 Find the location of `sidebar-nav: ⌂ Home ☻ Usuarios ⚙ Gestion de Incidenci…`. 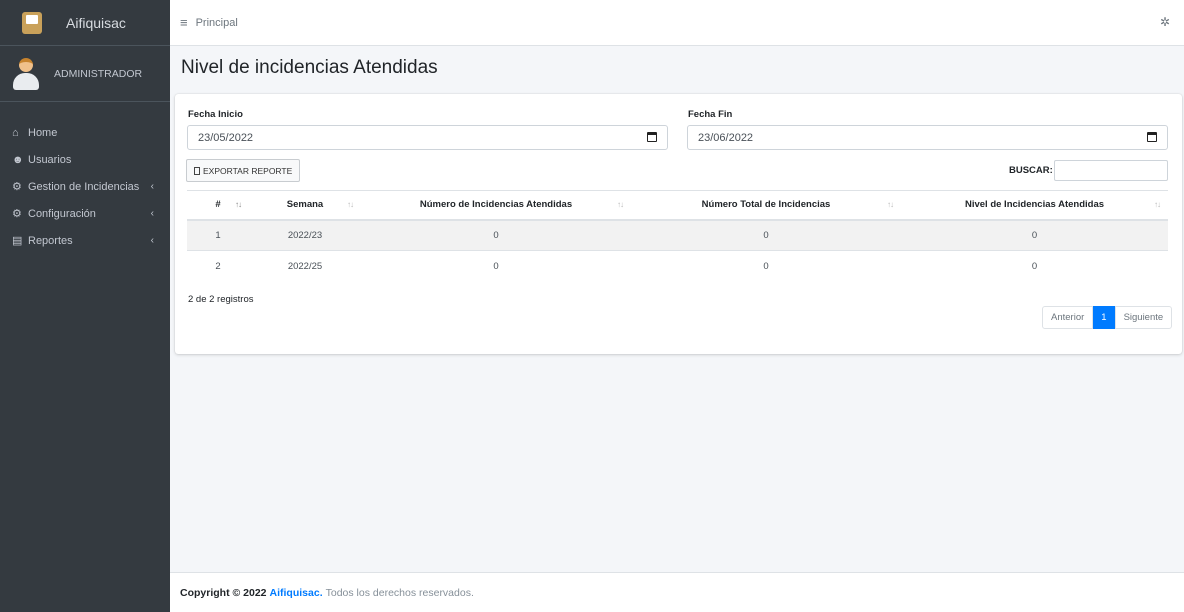

sidebar-nav: ⌂ Home ☻ Usuarios ⚙ Gestion de Incidenci… is located at coordinates (85, 178).